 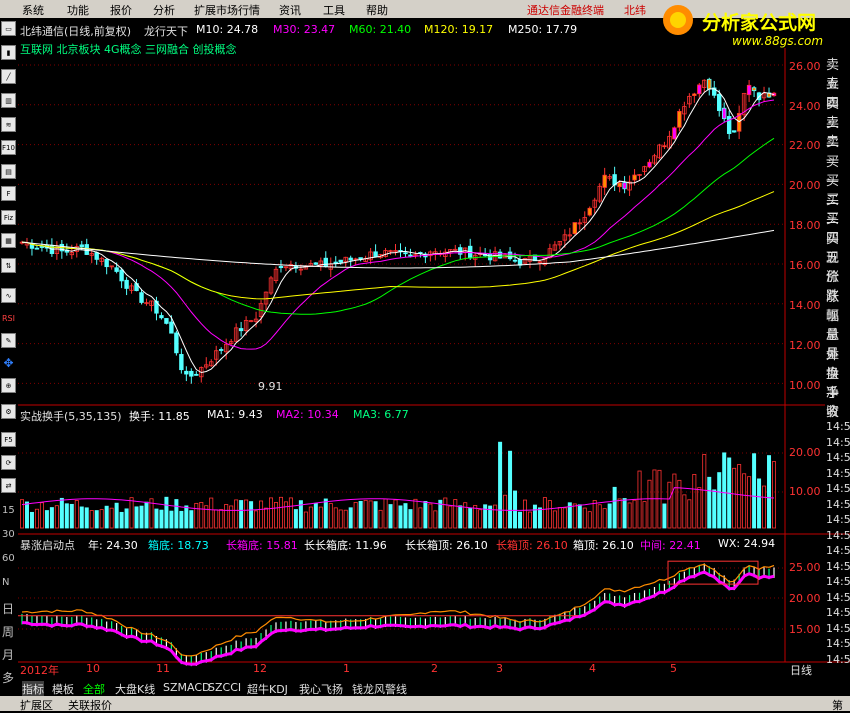 I want to click on chart-type-icon: ▭, so click(x=8, y=28).